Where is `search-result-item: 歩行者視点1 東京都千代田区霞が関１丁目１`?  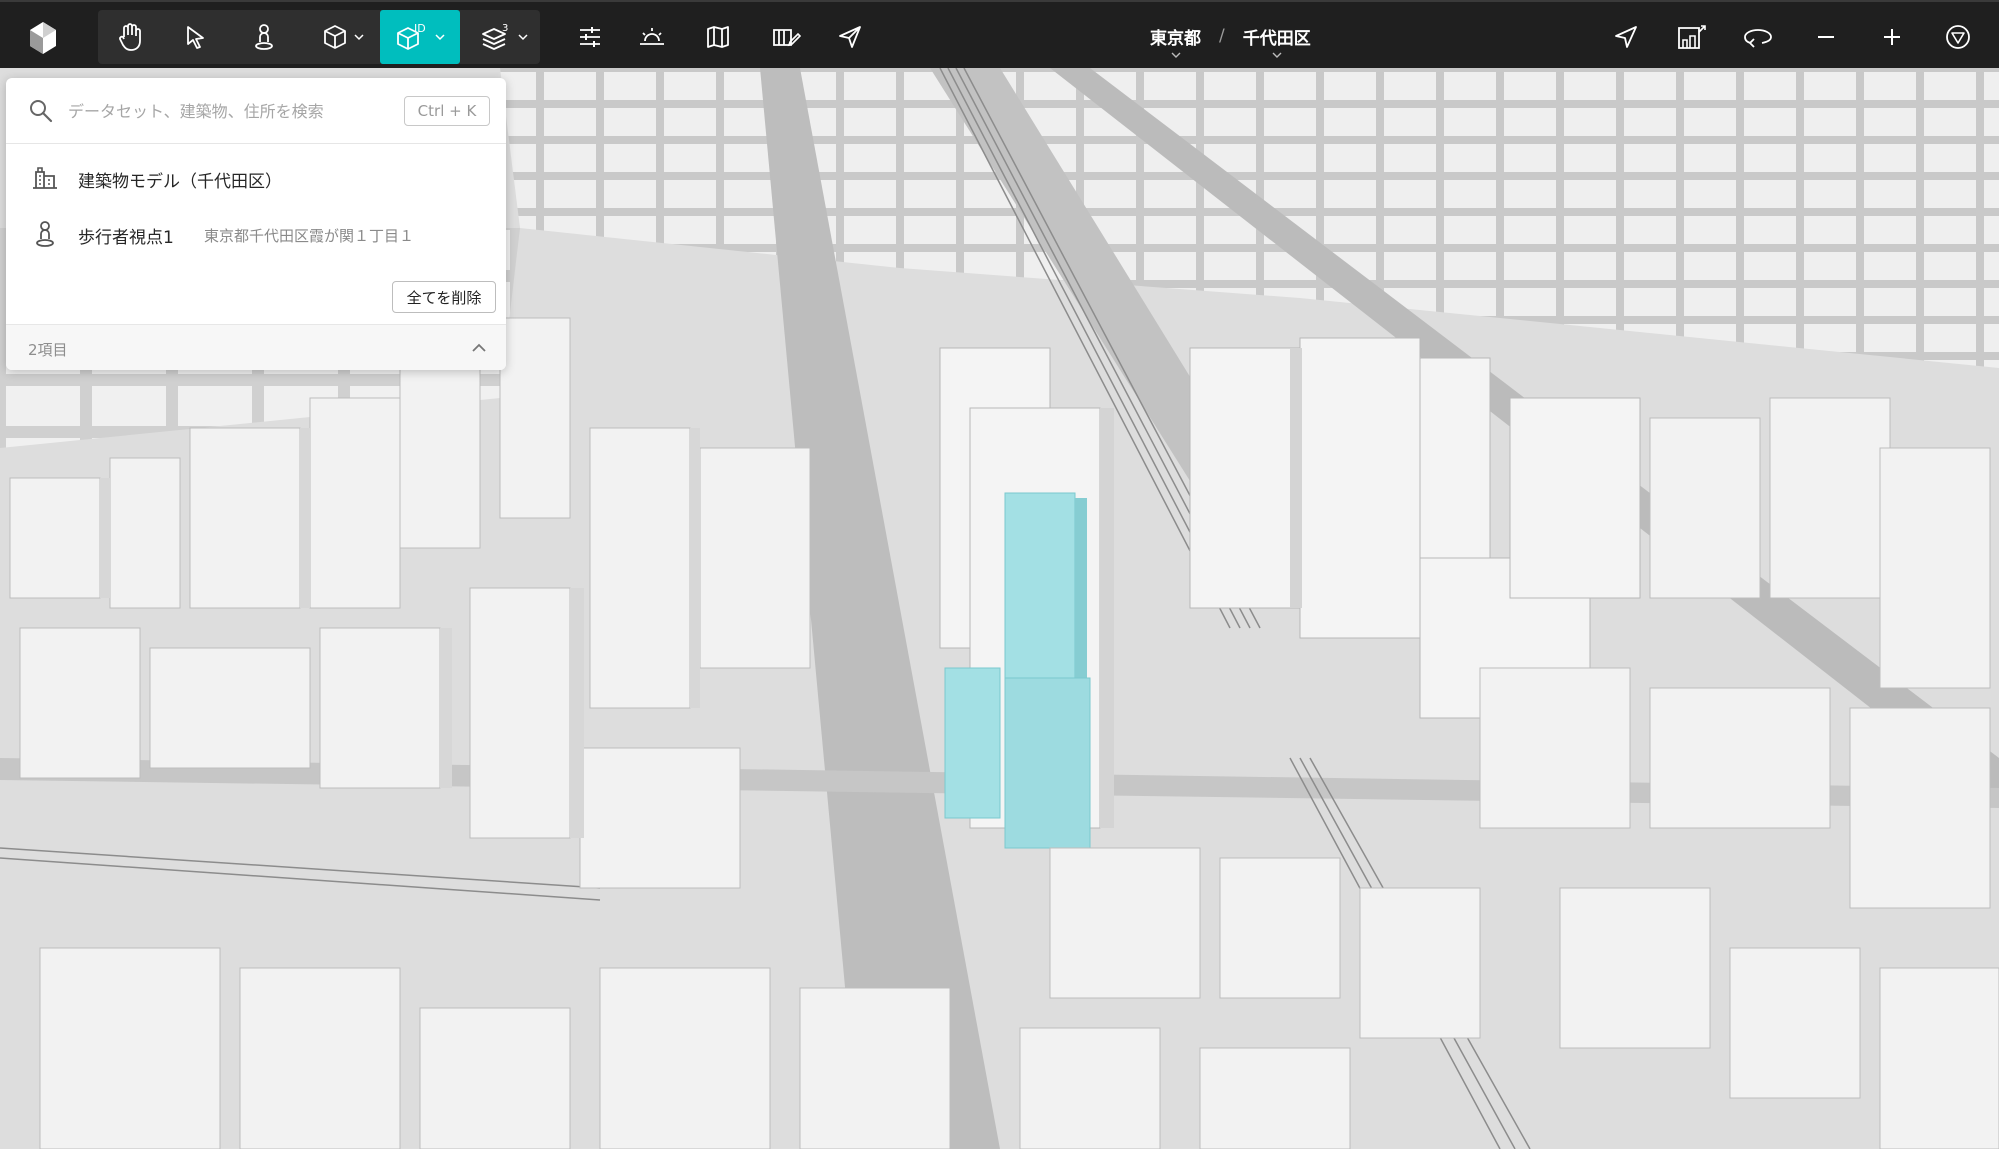
search-result-item: 歩行者視点1 東京都千代田区霞が関１丁目１ is located at coordinates (256, 235).